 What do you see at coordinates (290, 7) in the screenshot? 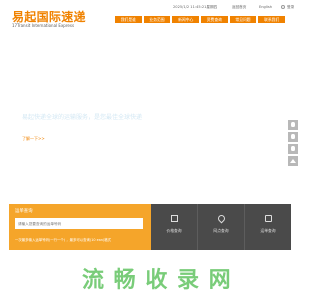
I see `login-link: 登录` at bounding box center [290, 7].